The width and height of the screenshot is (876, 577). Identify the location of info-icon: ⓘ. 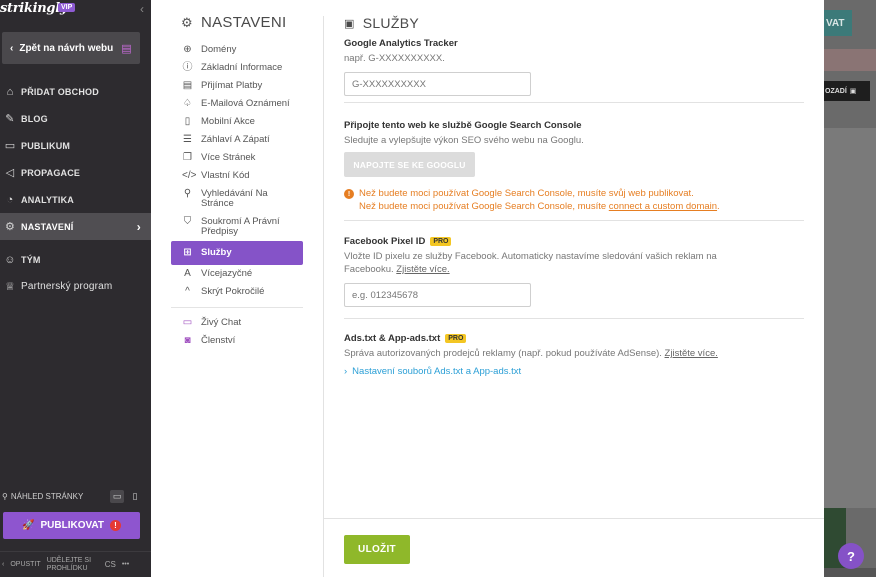
(187, 67).